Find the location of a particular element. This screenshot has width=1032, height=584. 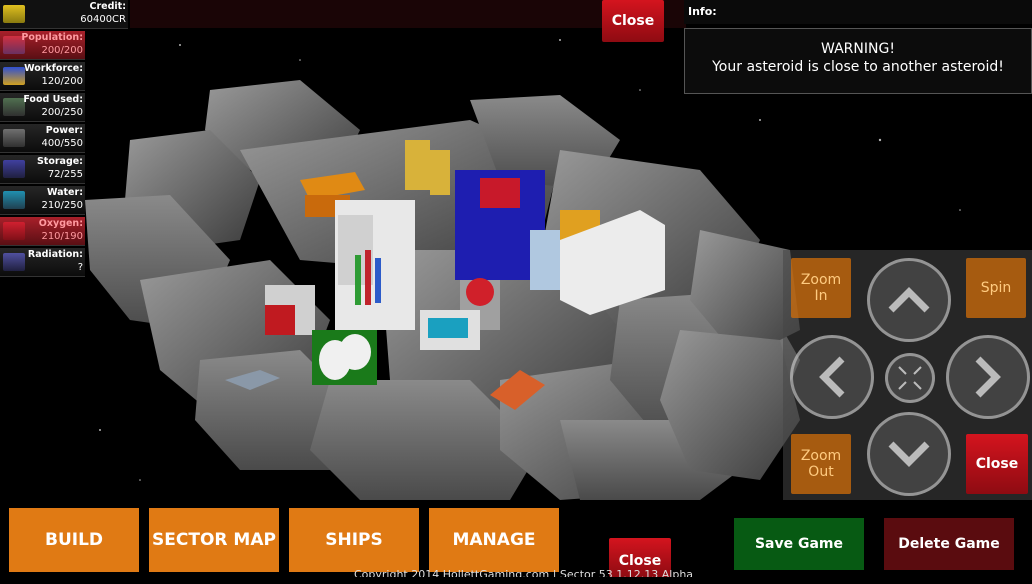

water-label: Water: is located at coordinates (64, 192).